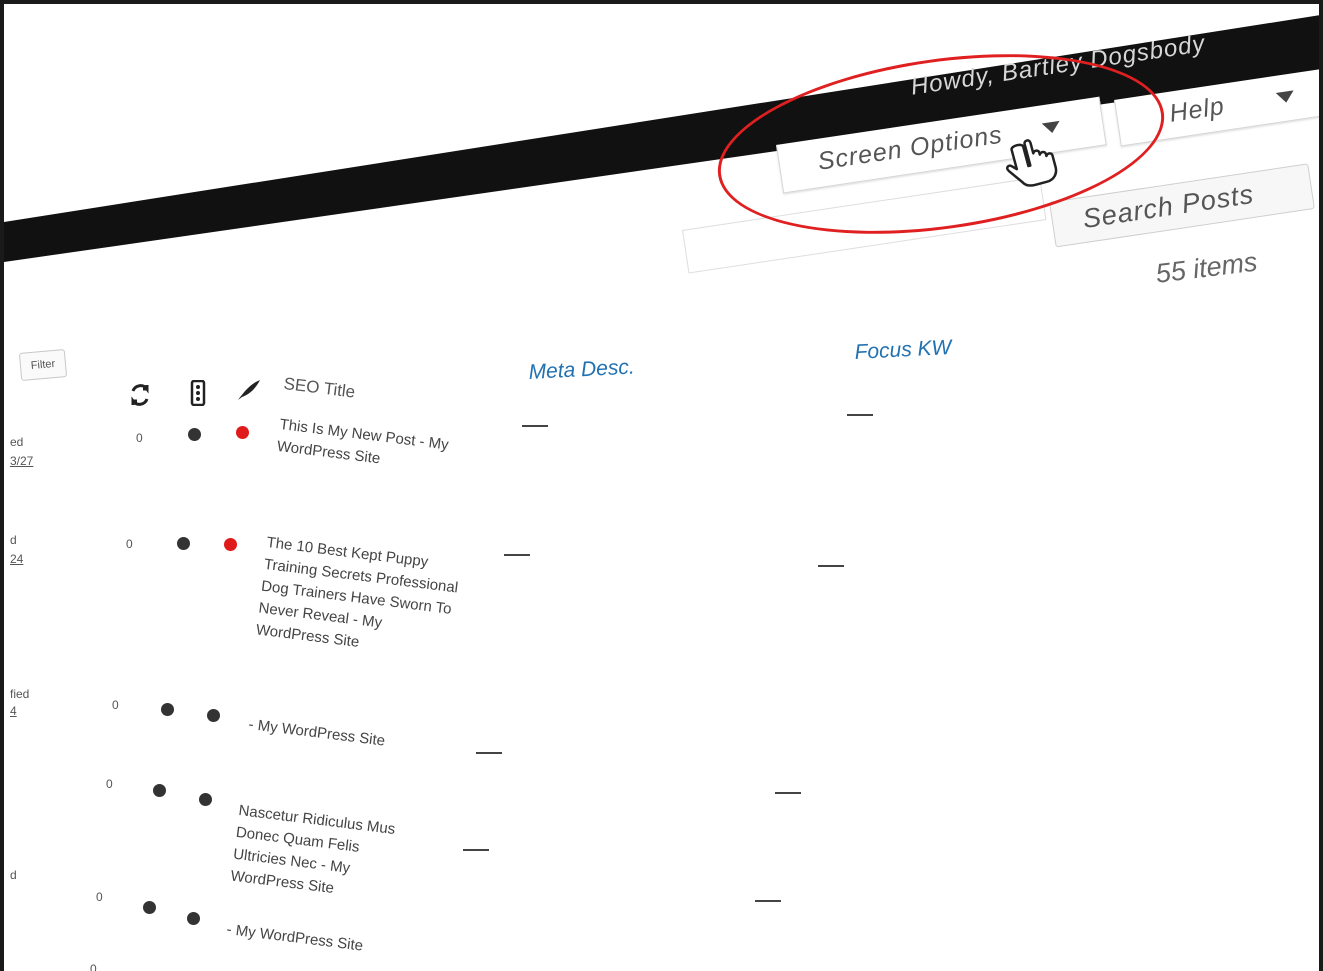 The height and width of the screenshot is (971, 1323). What do you see at coordinates (320, 388) in the screenshot?
I see `column-seo-title: SEO Title` at bounding box center [320, 388].